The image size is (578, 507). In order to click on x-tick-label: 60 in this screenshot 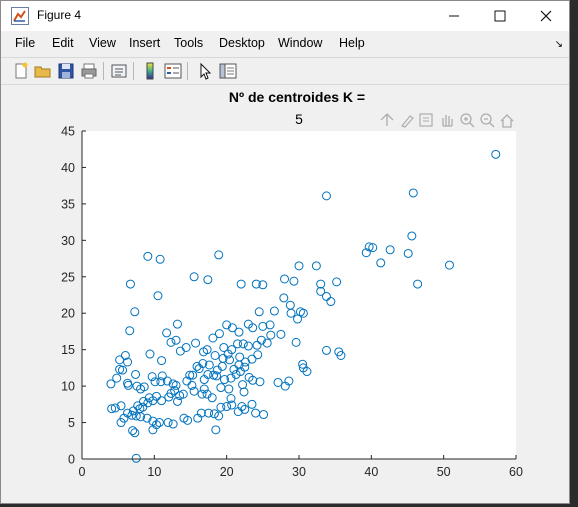, I will do `click(516, 472)`.